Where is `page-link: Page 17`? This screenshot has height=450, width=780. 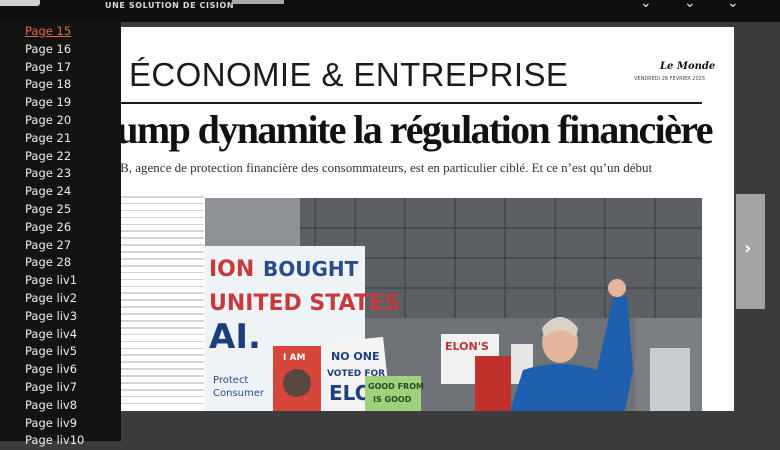
page-link: Page 17 is located at coordinates (54, 68).